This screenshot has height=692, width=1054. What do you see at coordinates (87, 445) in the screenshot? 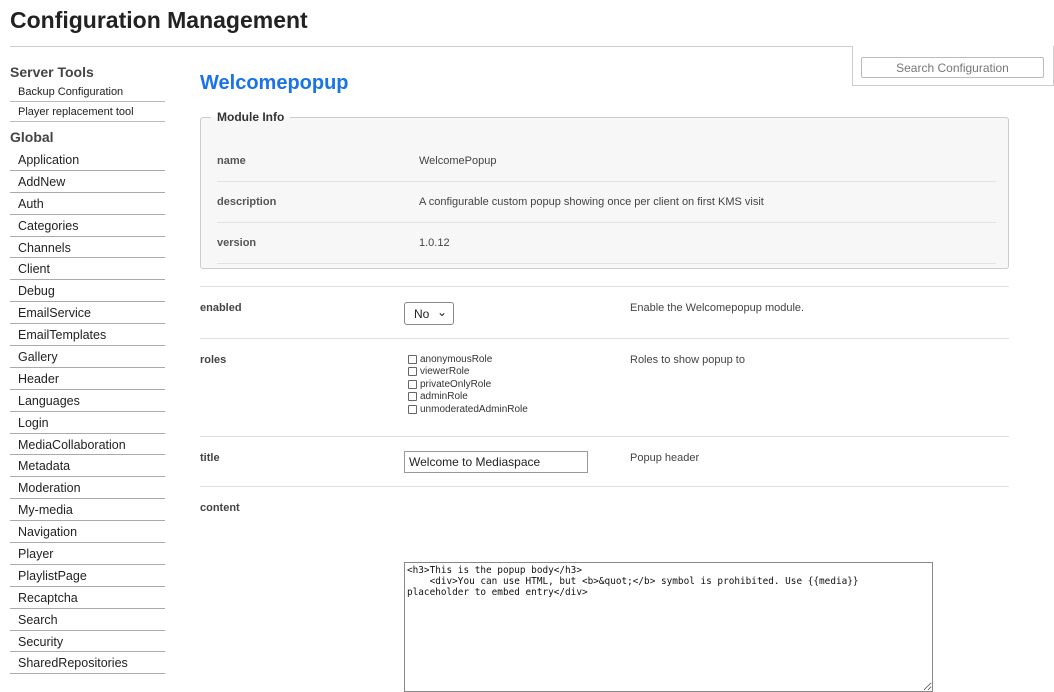
I see `sidebar-item-mediacollaboration: MediaCollaboration` at bounding box center [87, 445].